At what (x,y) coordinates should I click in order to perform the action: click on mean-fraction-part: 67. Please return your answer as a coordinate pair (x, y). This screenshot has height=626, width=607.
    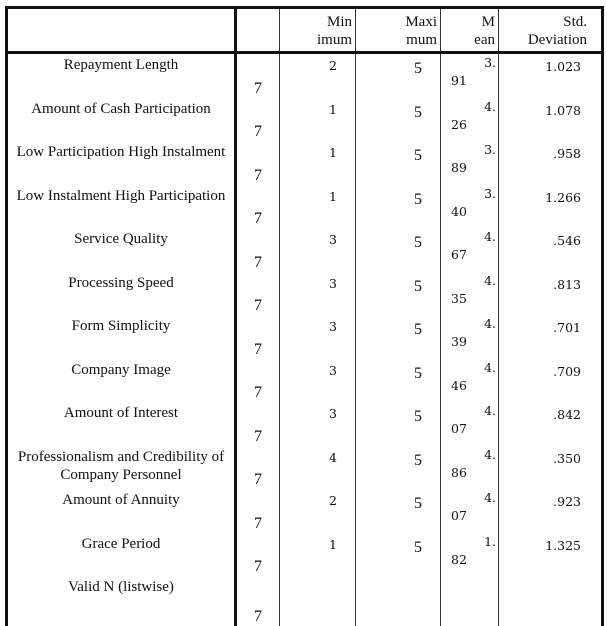
    Looking at the image, I should click on (459, 254).